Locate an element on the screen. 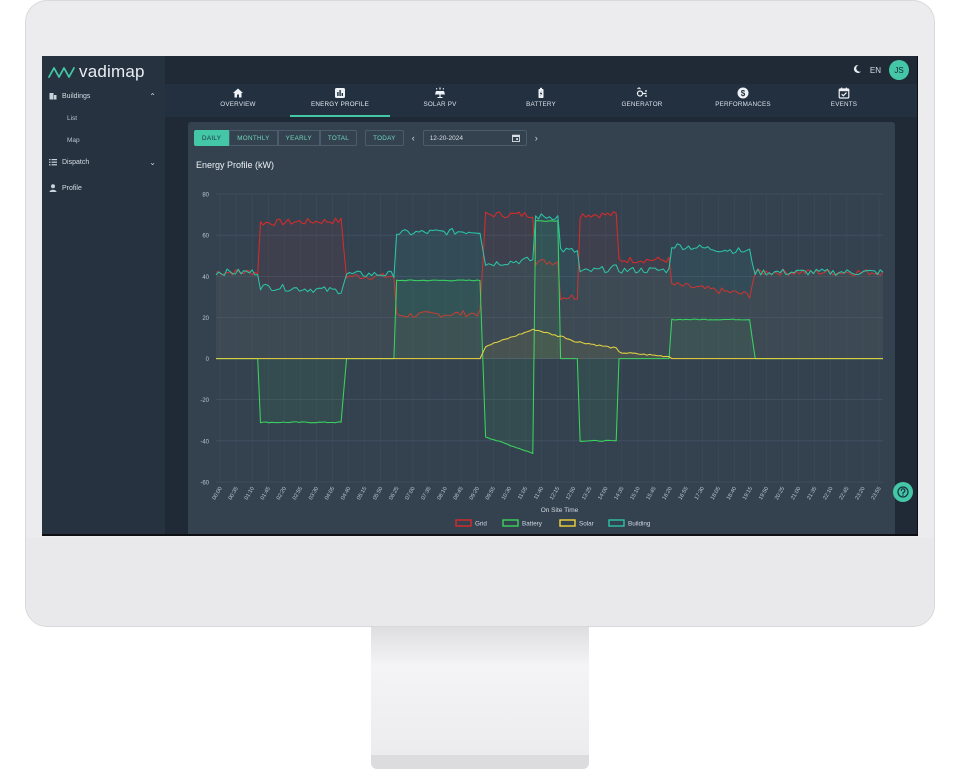 The height and width of the screenshot is (776, 960). period-monthly-button: MONTHLY is located at coordinates (253, 138).